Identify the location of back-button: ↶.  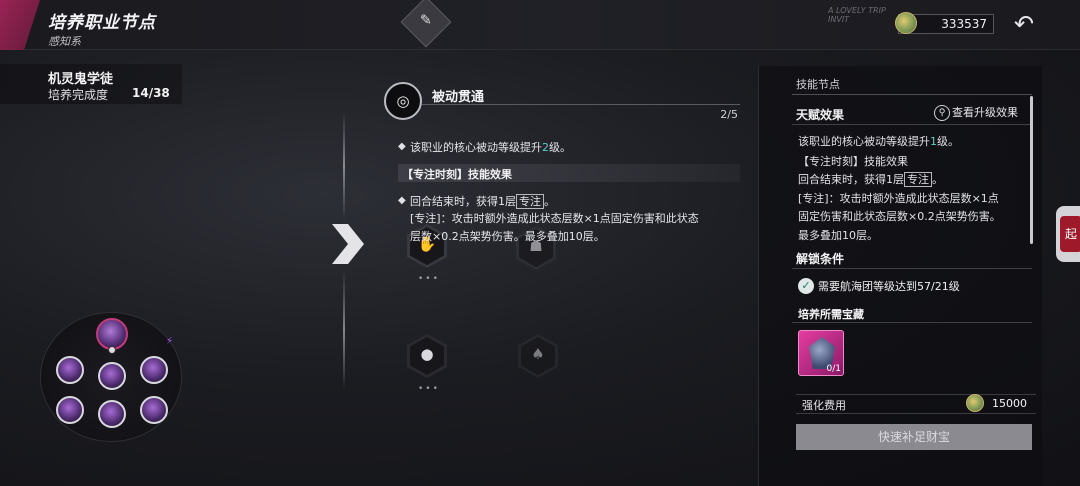
(1024, 24).